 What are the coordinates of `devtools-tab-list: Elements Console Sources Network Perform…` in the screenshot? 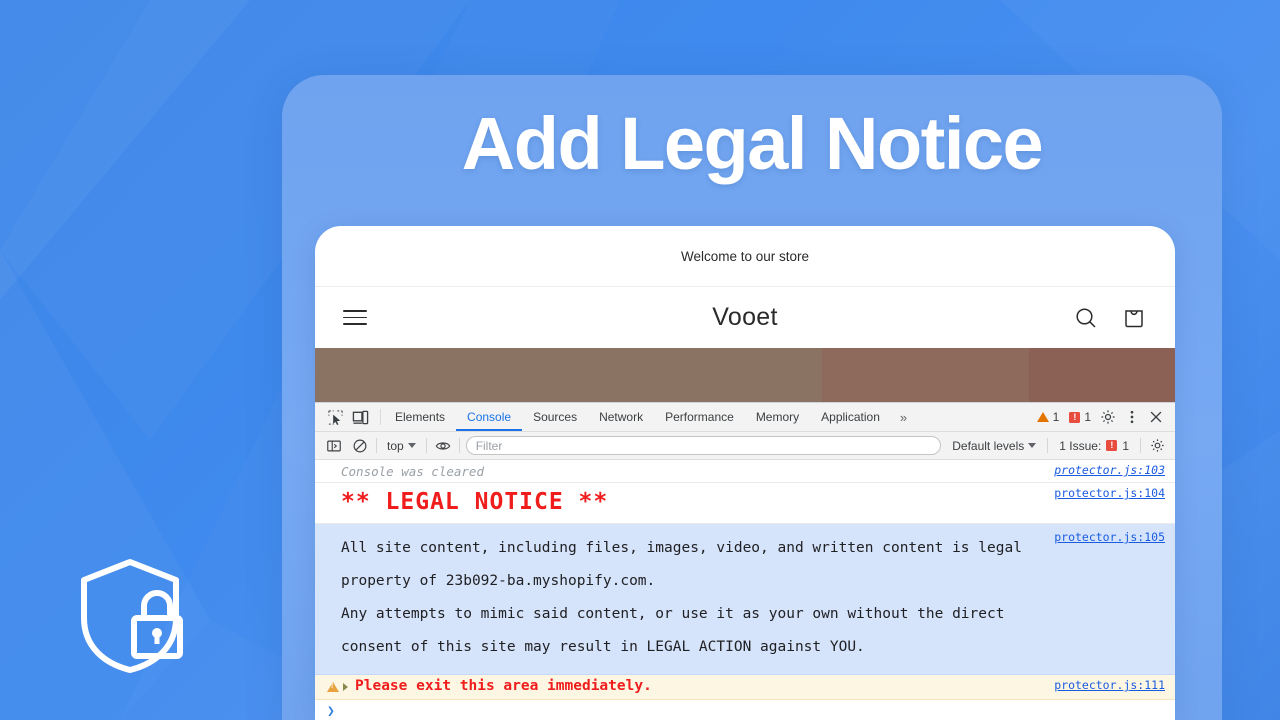 It's located at (650, 417).